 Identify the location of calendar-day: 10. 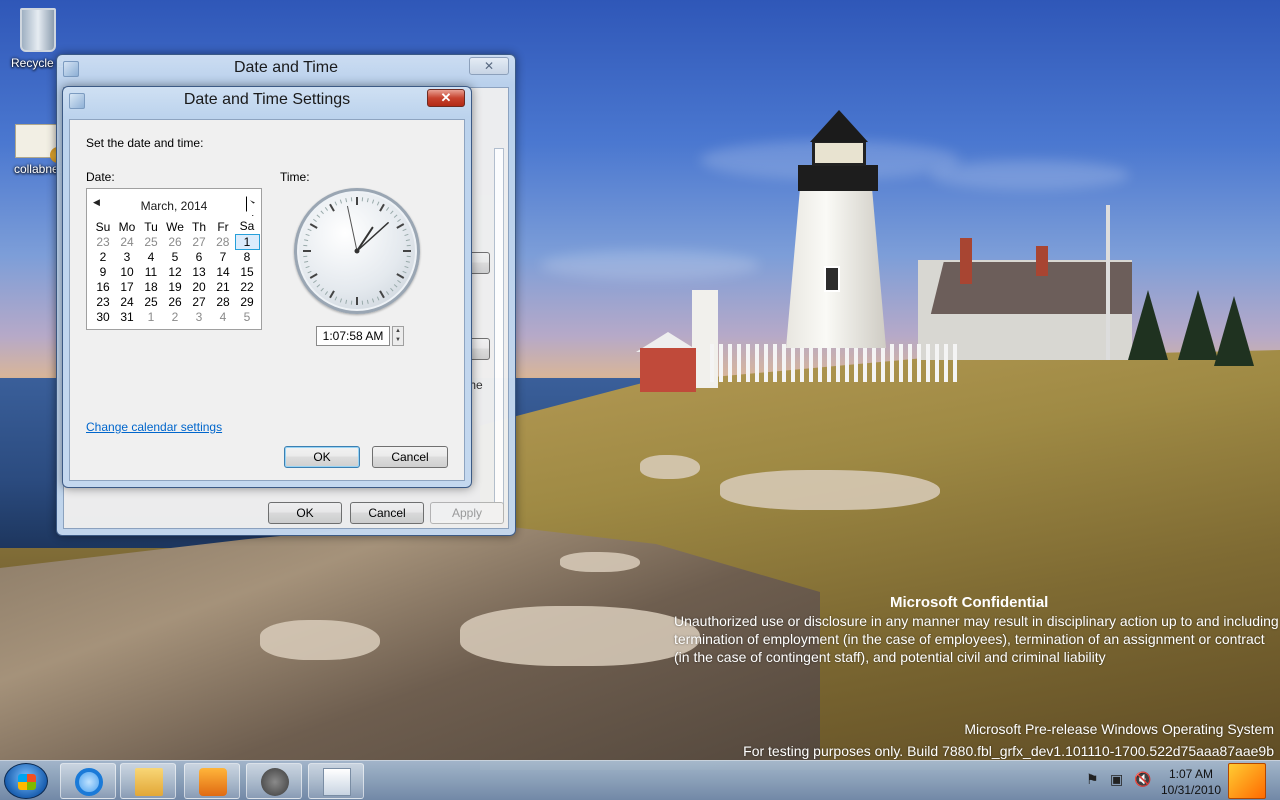
(127, 271).